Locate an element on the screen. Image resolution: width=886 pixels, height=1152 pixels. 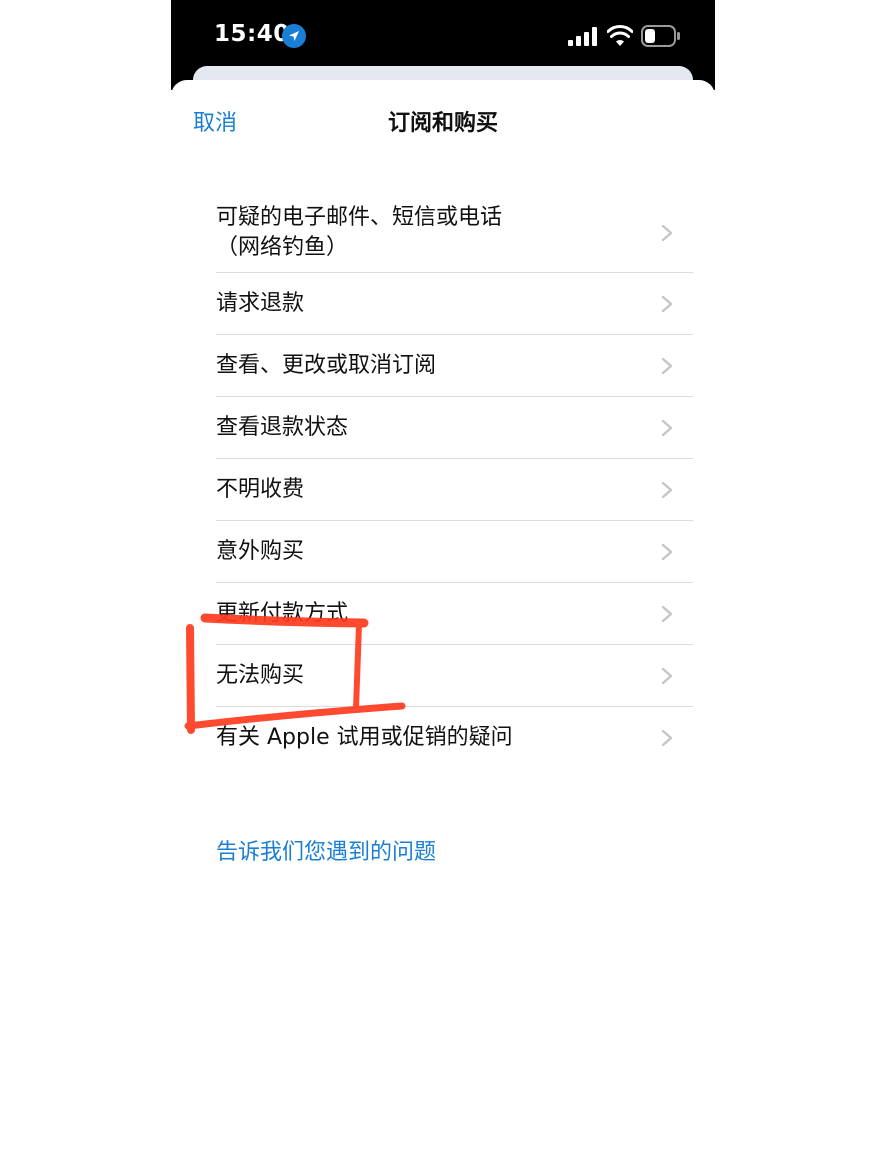
list-item-unknown-charge: 不明收费 is located at coordinates (454, 490).